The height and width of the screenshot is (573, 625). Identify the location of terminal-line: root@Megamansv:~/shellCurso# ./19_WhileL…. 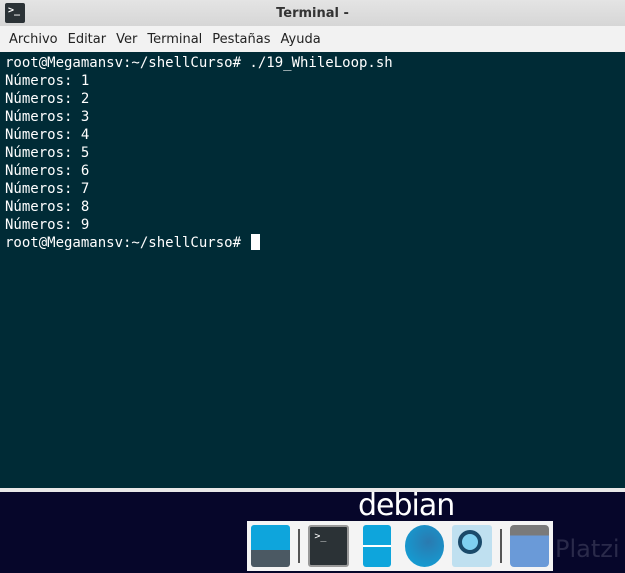
(199, 63).